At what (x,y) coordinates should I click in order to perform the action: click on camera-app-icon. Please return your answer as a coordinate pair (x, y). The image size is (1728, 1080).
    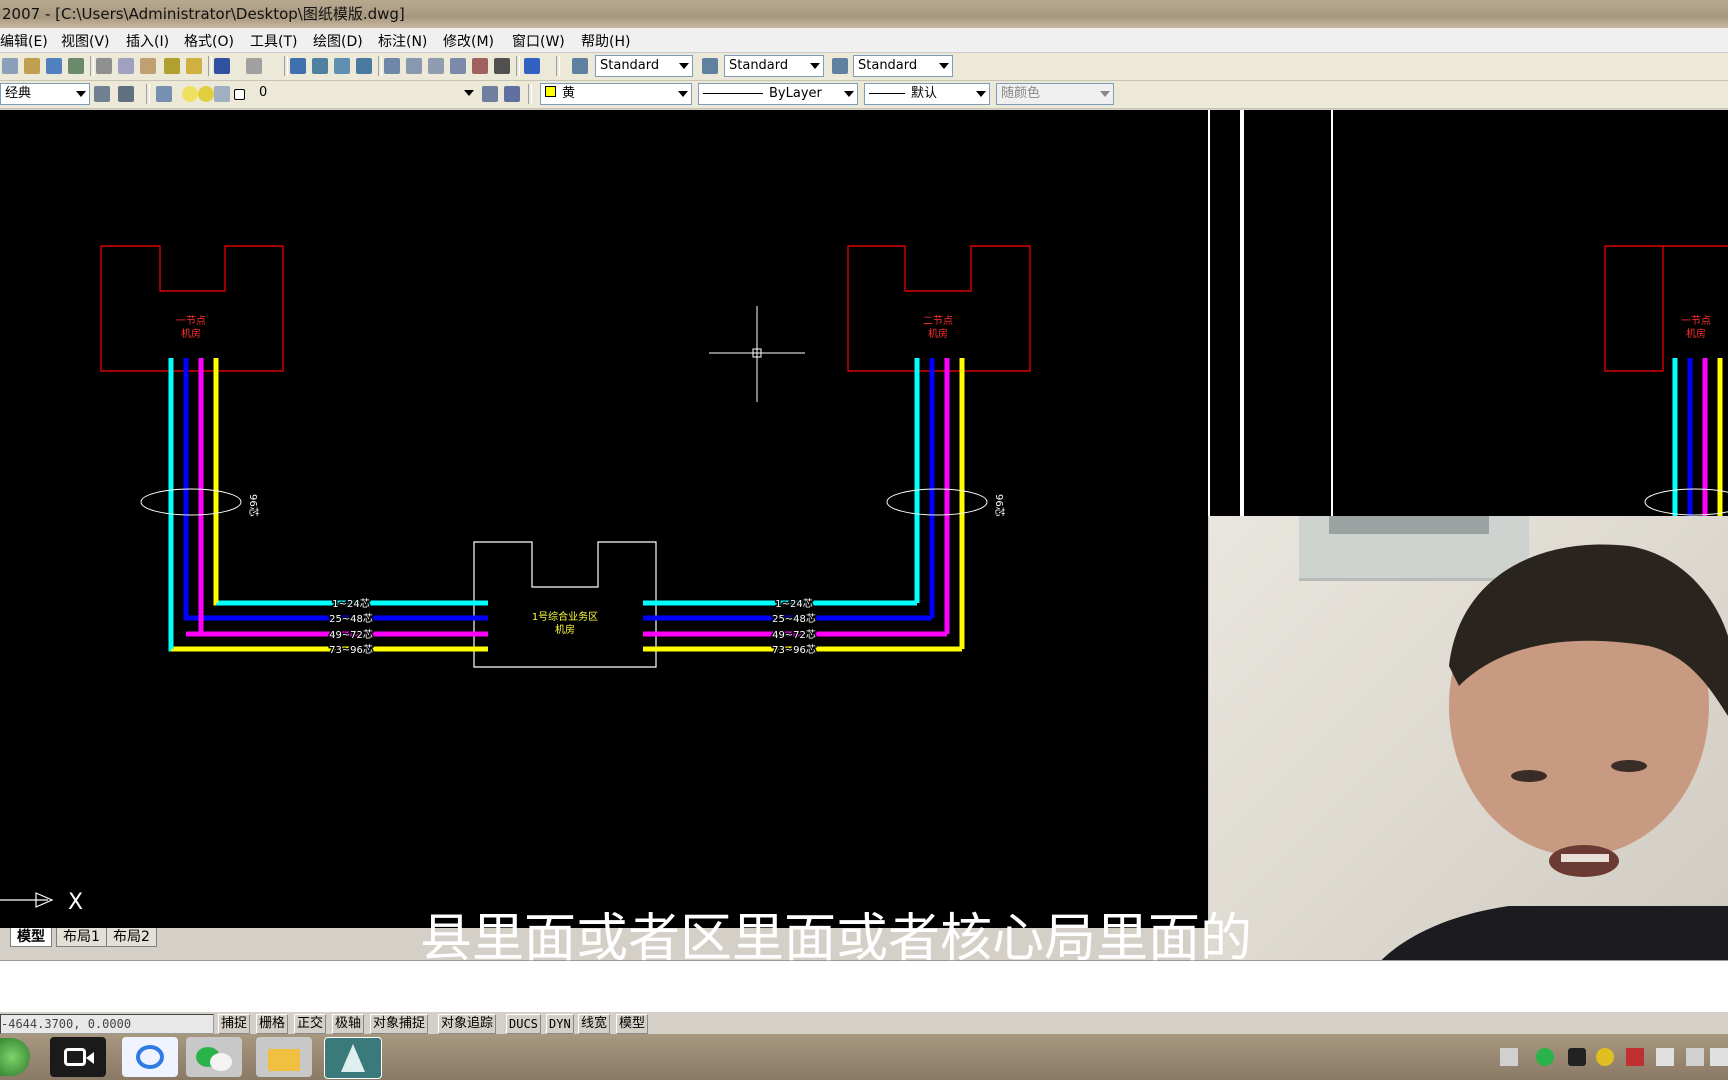
    Looking at the image, I should click on (78, 1057).